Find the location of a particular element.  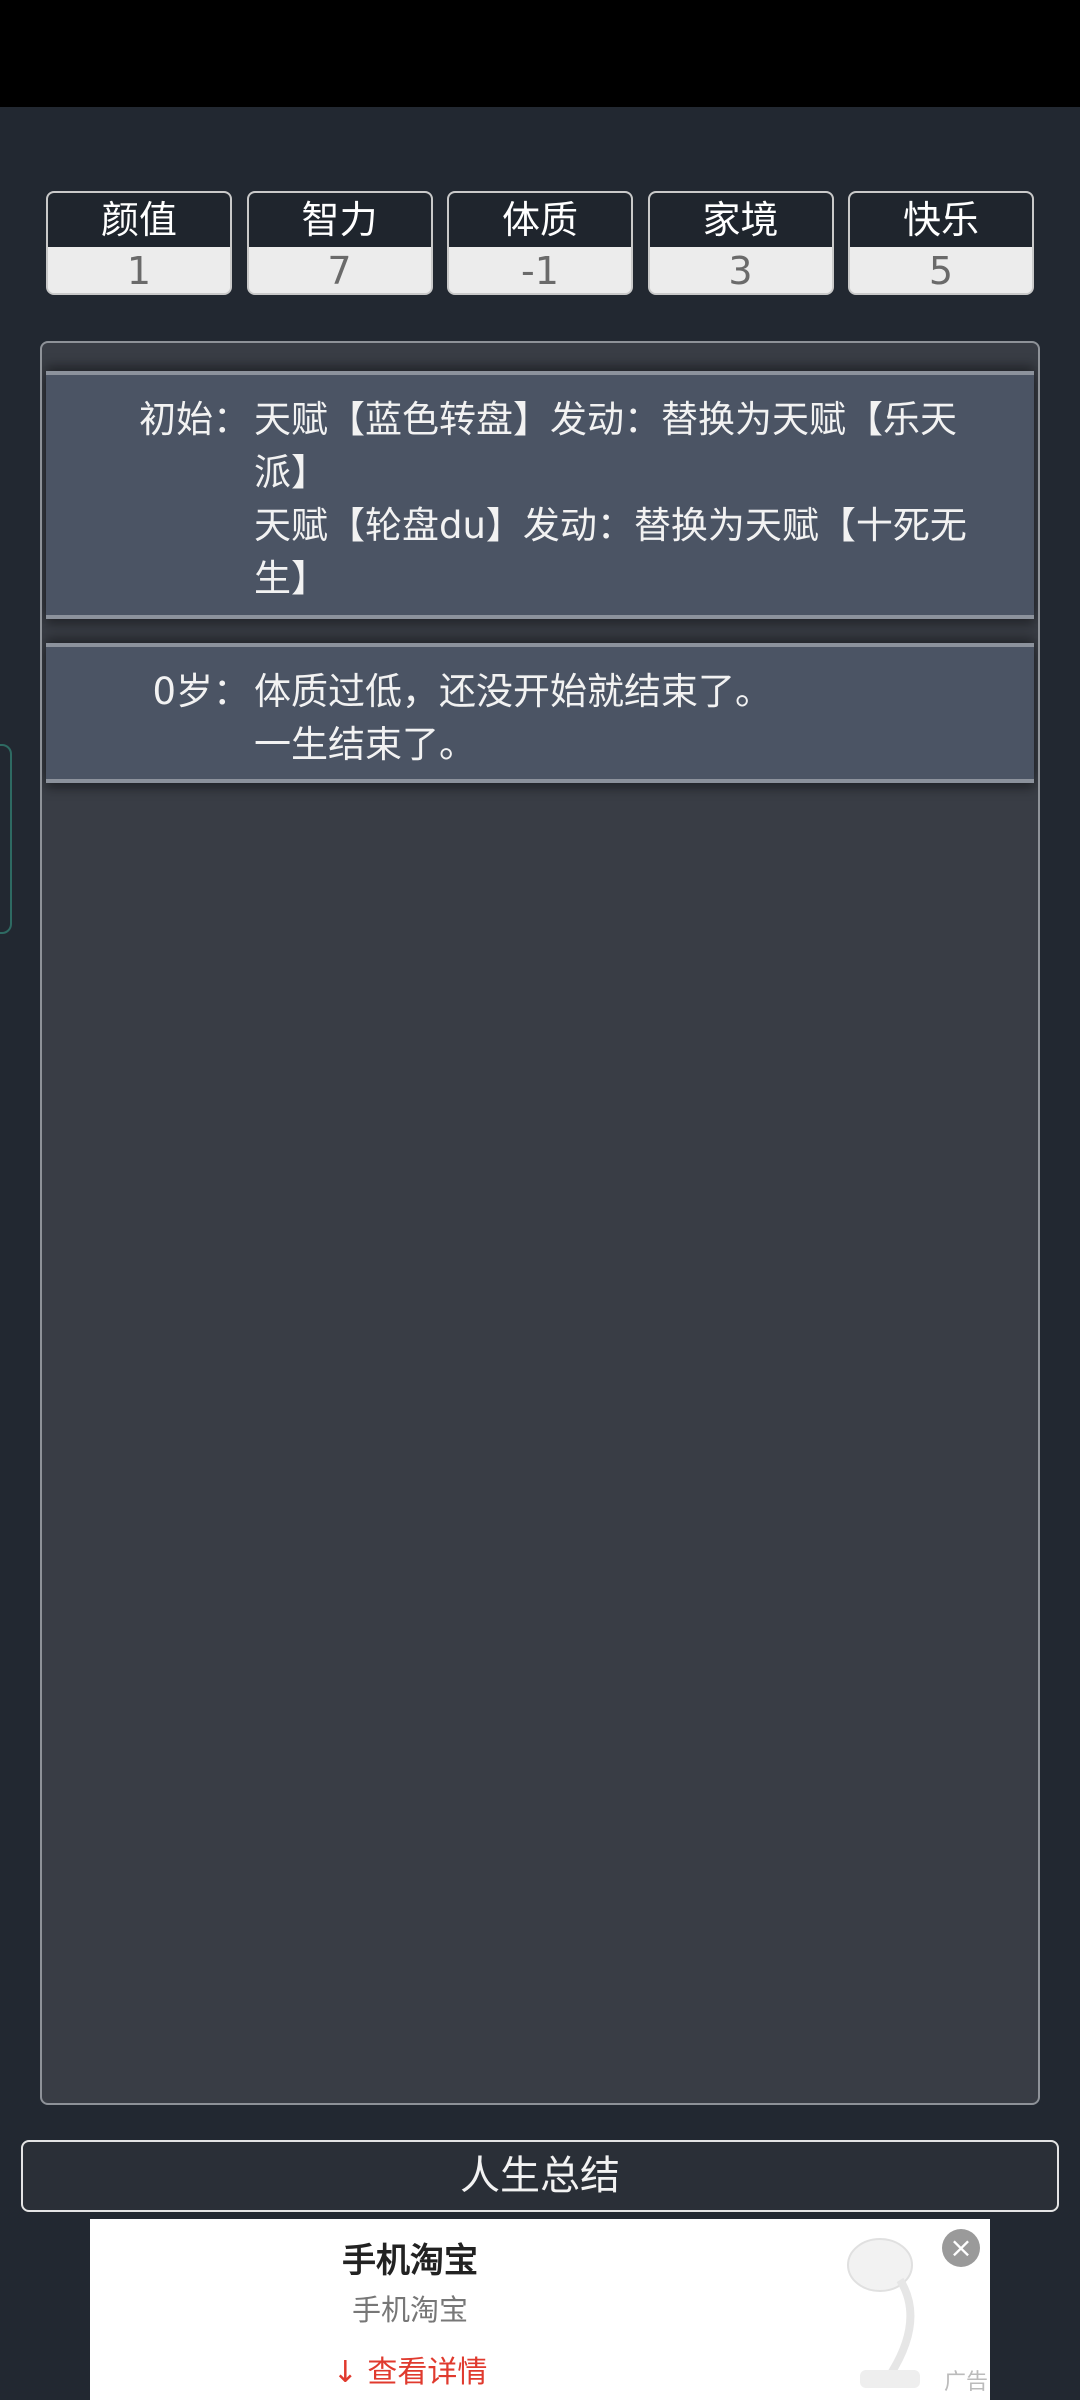

stat-family: 家境 3 is located at coordinates (740, 243).